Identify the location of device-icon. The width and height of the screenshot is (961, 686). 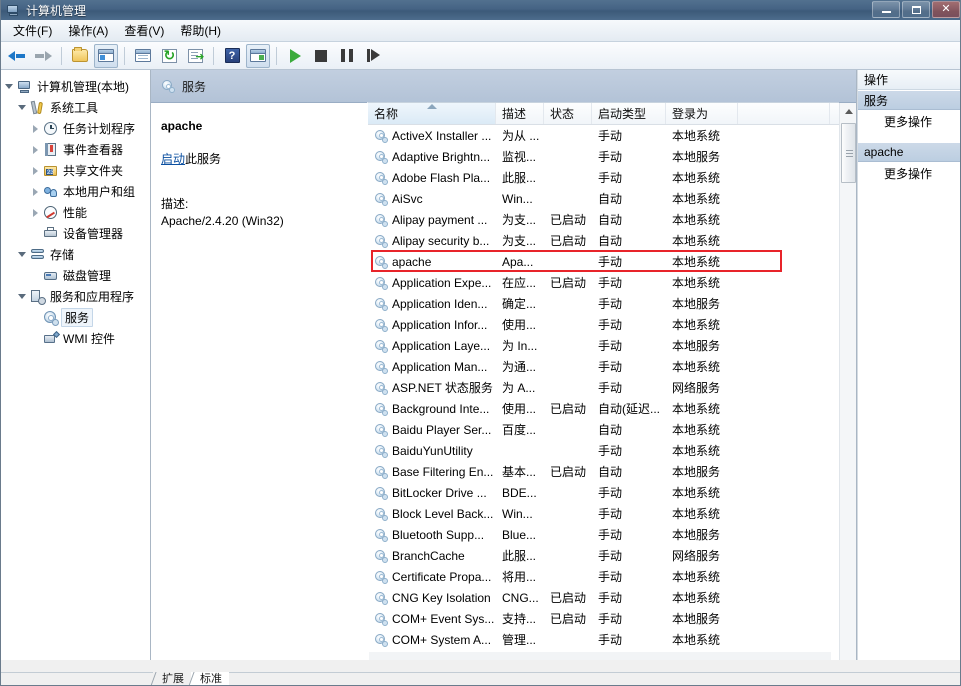
(51, 234).